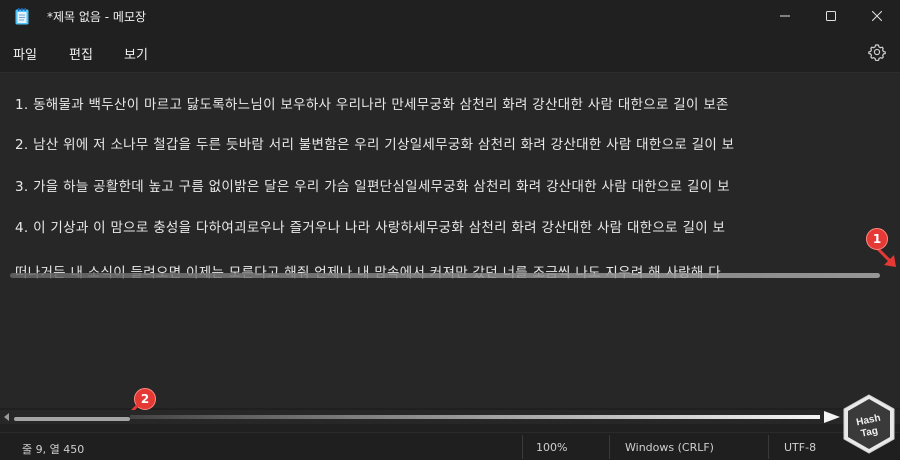  I want to click on settings-gear-icon, so click(877, 52).